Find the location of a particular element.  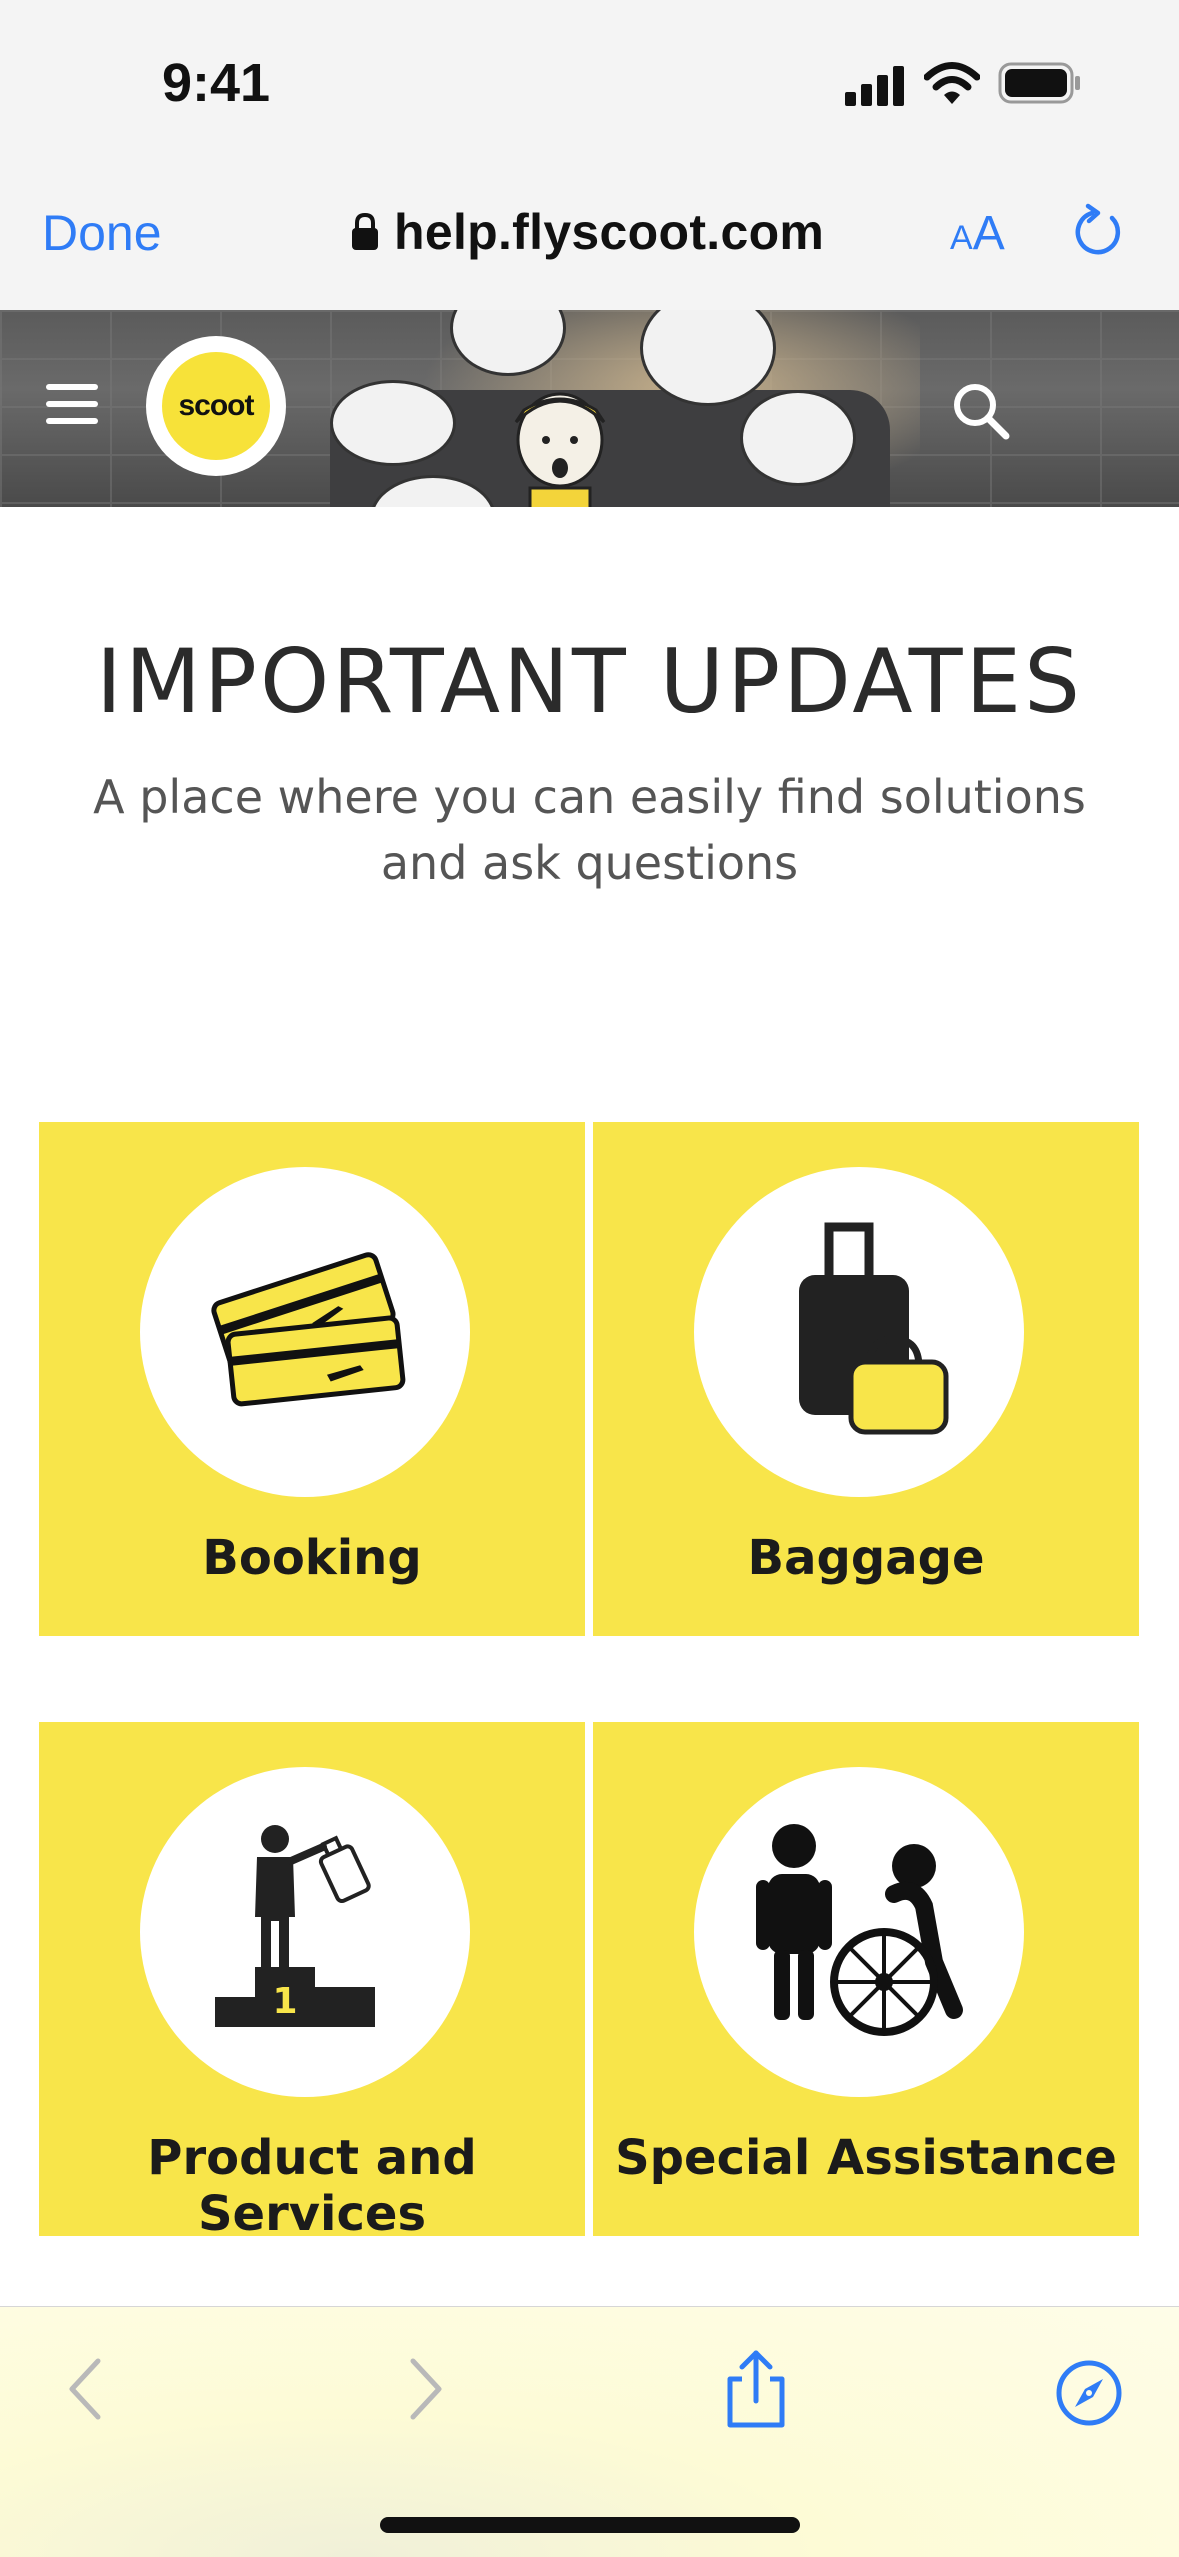

address-bar: help.flyscoot.com is located at coordinates (587, 232).